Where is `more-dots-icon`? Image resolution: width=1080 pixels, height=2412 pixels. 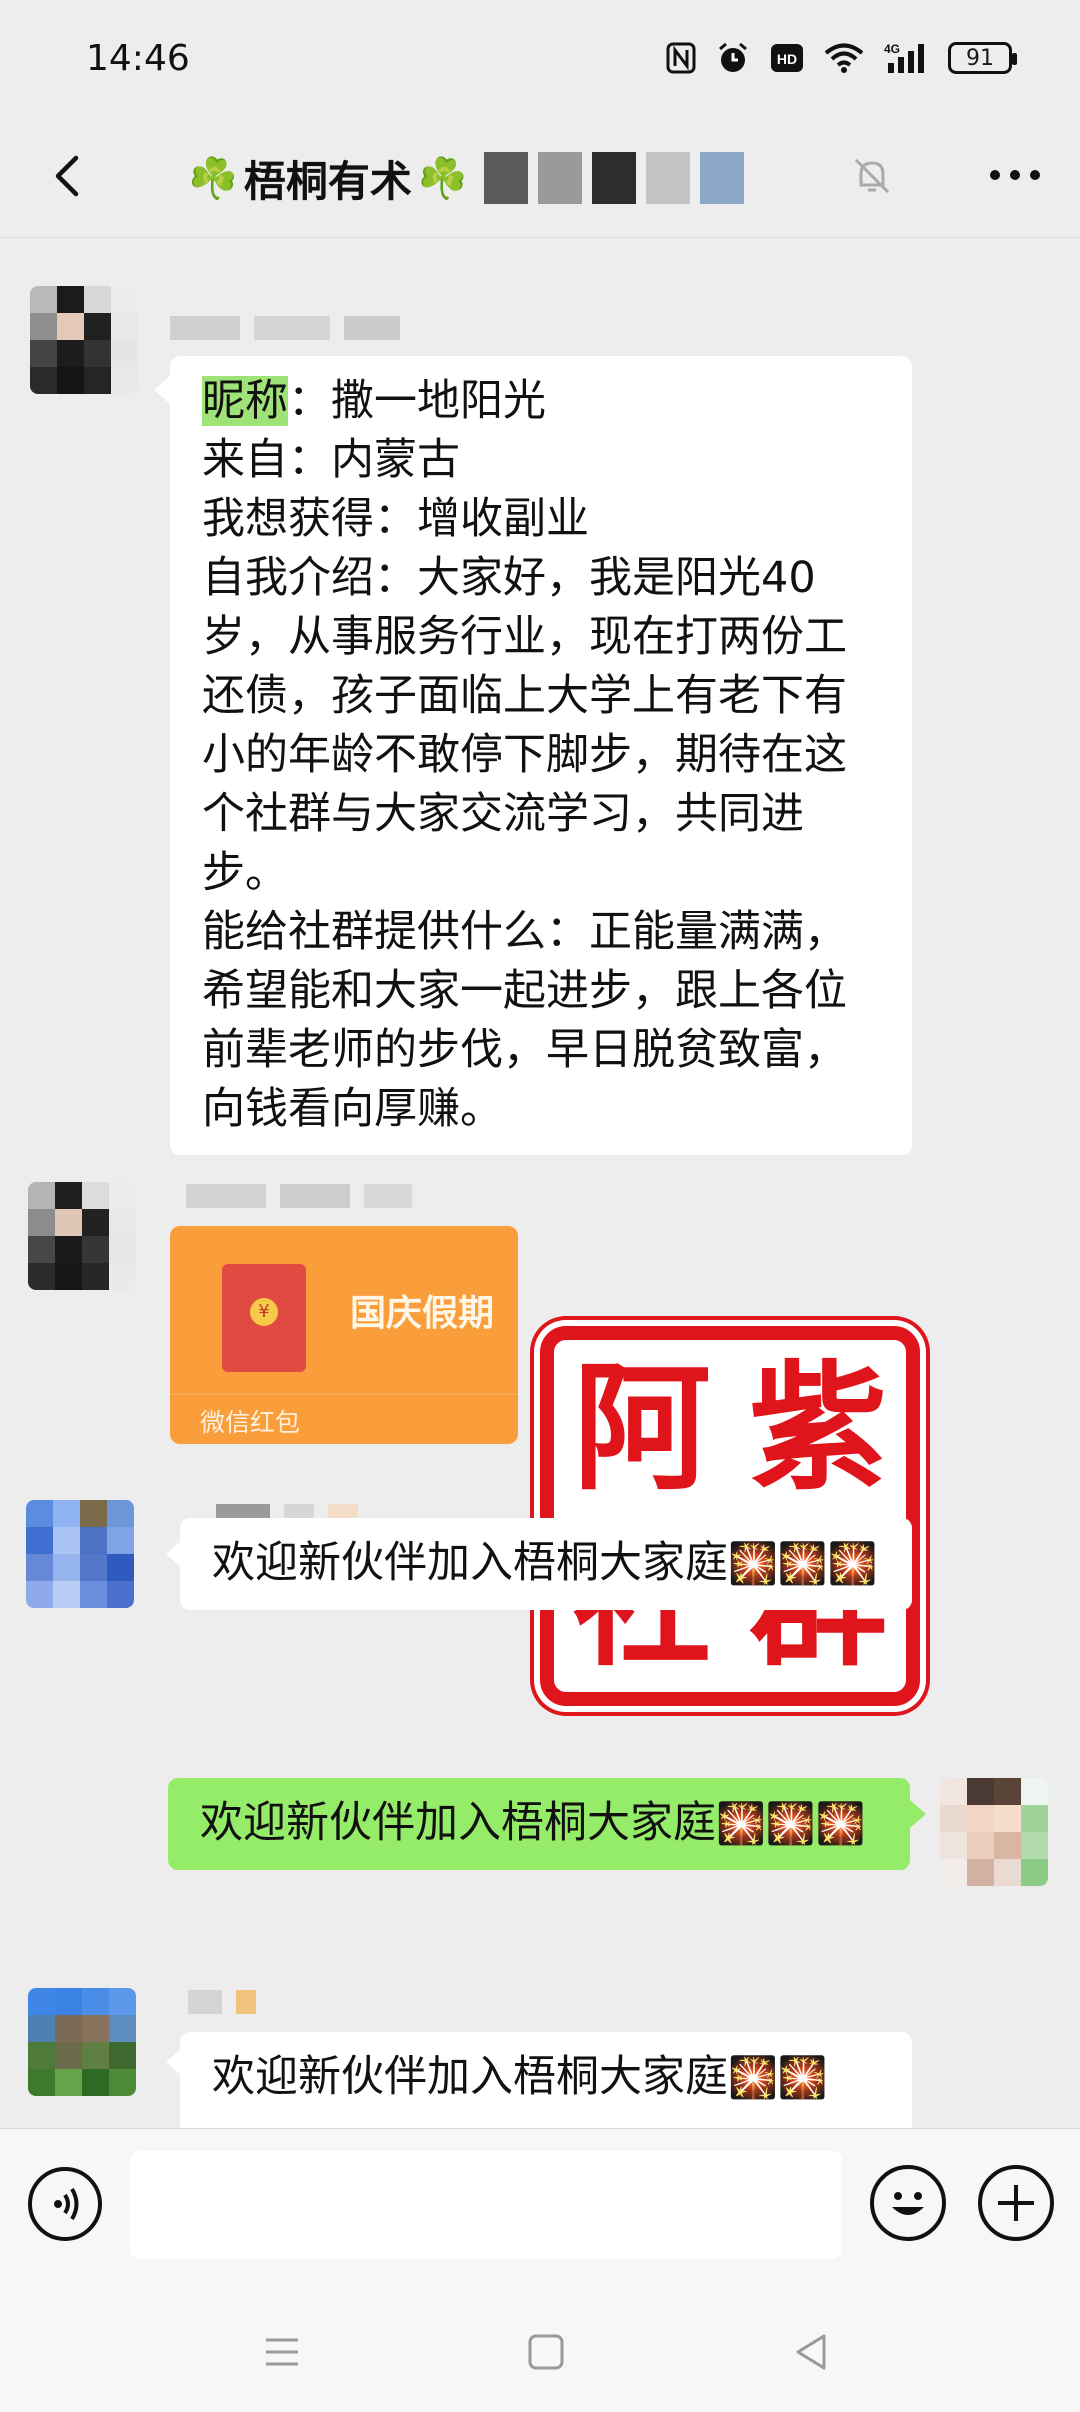
more-dots-icon is located at coordinates (995, 175).